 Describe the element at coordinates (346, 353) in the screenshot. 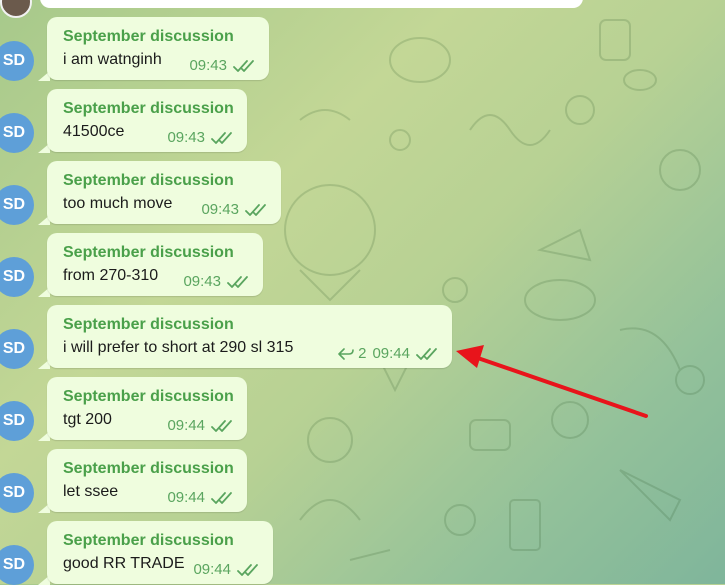

I see `reply-arrow-icon` at that location.